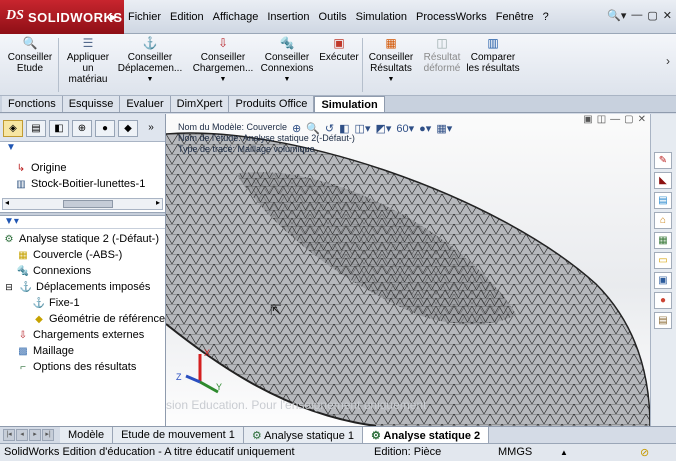  Describe the element at coordinates (158, 202) in the screenshot. I see `scroll-right-icon: ▸` at that location.